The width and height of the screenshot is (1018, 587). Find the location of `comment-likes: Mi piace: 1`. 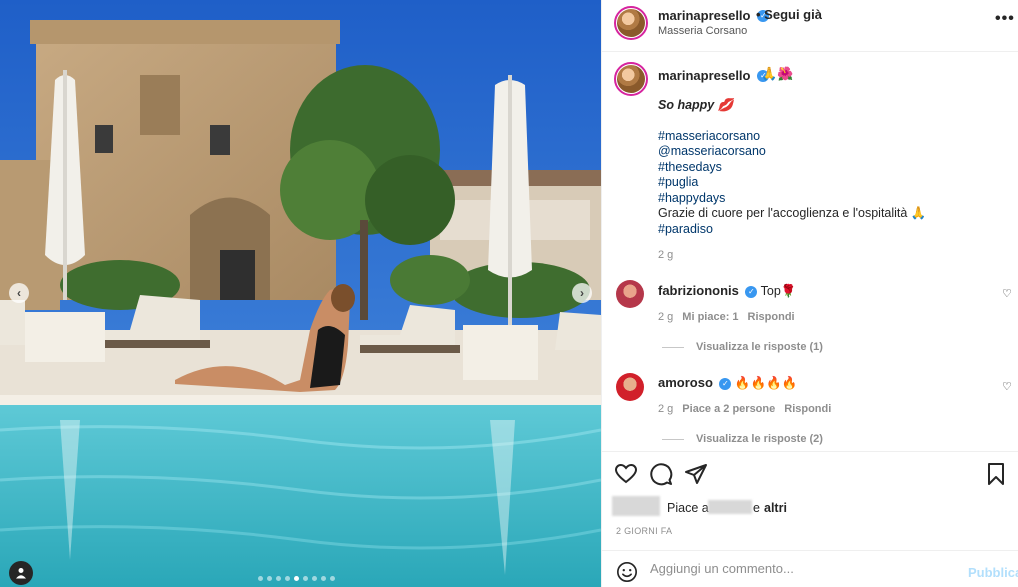

comment-likes: Mi piace: 1 is located at coordinates (710, 317).